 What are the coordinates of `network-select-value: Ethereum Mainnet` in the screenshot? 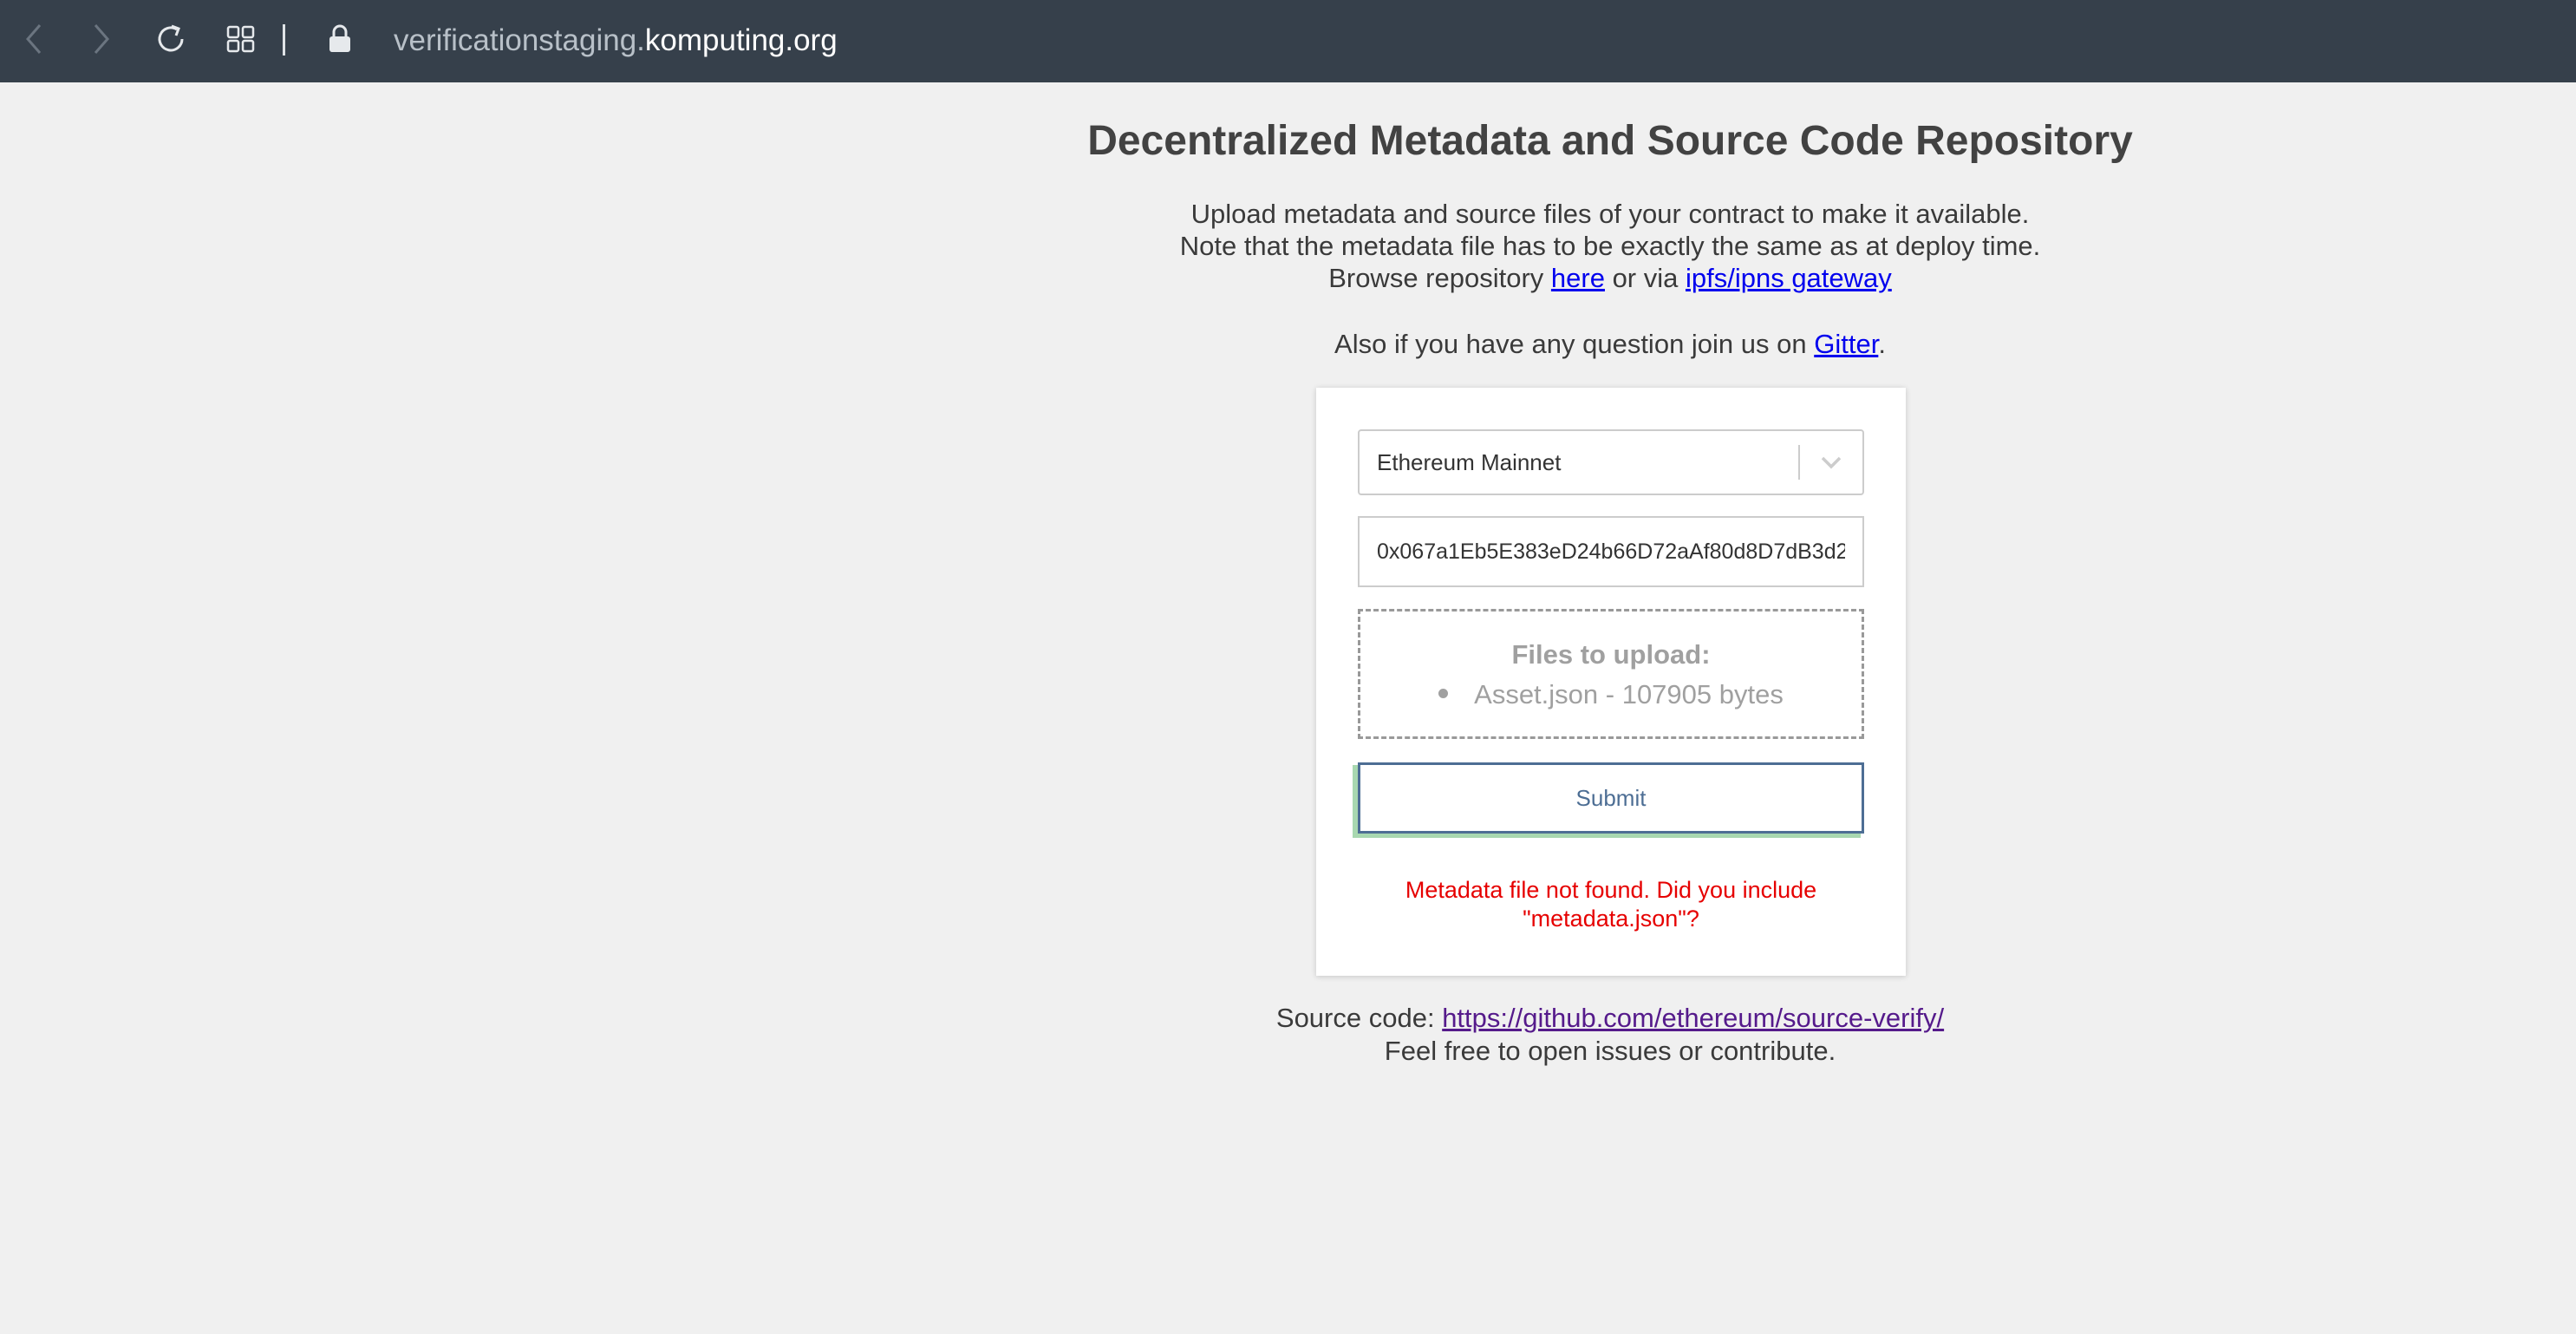 It's located at (1470, 461).